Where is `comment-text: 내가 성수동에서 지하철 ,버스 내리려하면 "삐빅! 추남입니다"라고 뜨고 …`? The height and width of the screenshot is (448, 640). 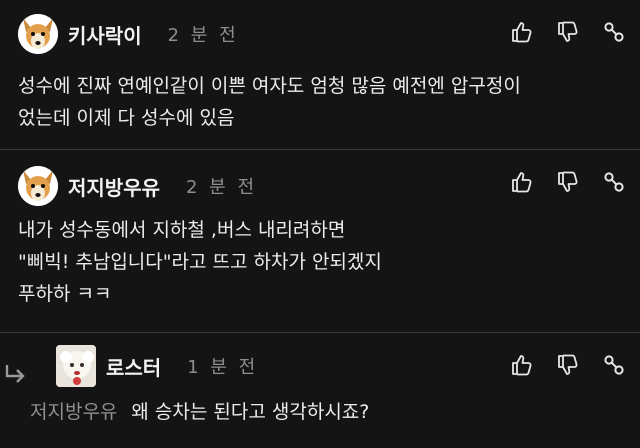
comment-text: 내가 성수동에서 지하철 ,버스 내리려하면 "삐빅! 추남입니다"라고 뜨고 … is located at coordinates (200, 262).